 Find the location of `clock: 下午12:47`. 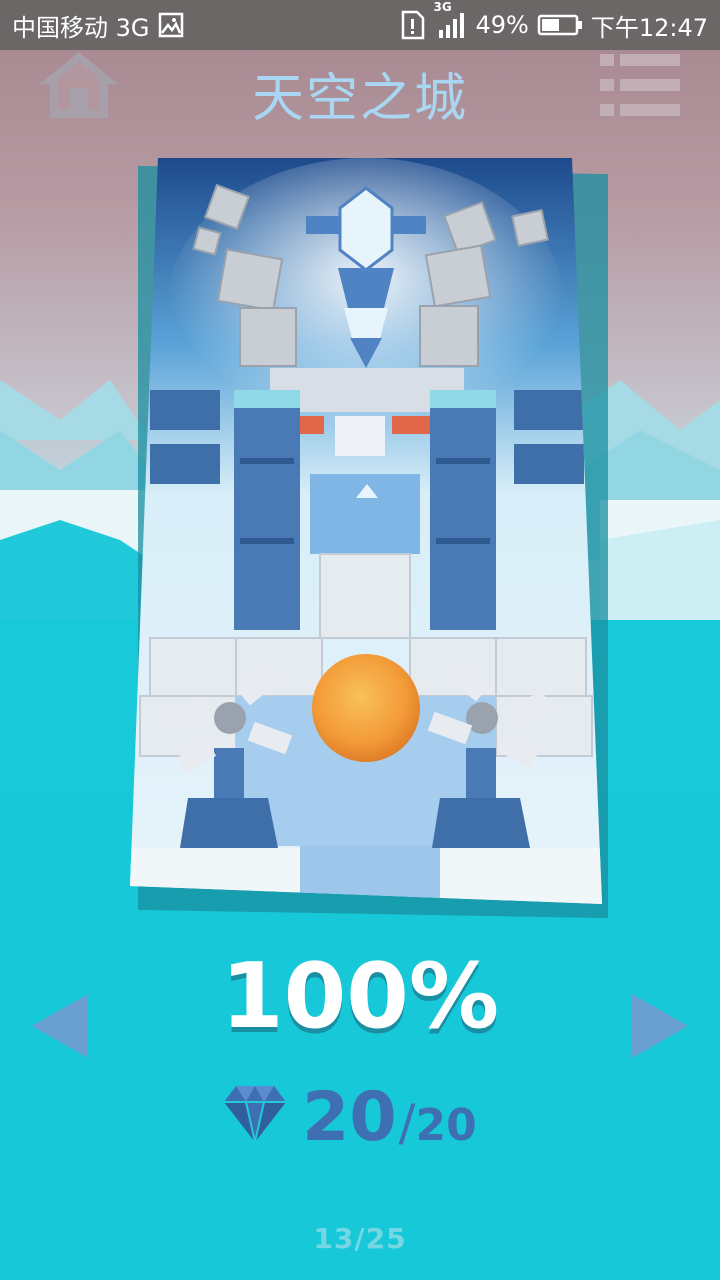

clock: 下午12:47 is located at coordinates (649, 27).